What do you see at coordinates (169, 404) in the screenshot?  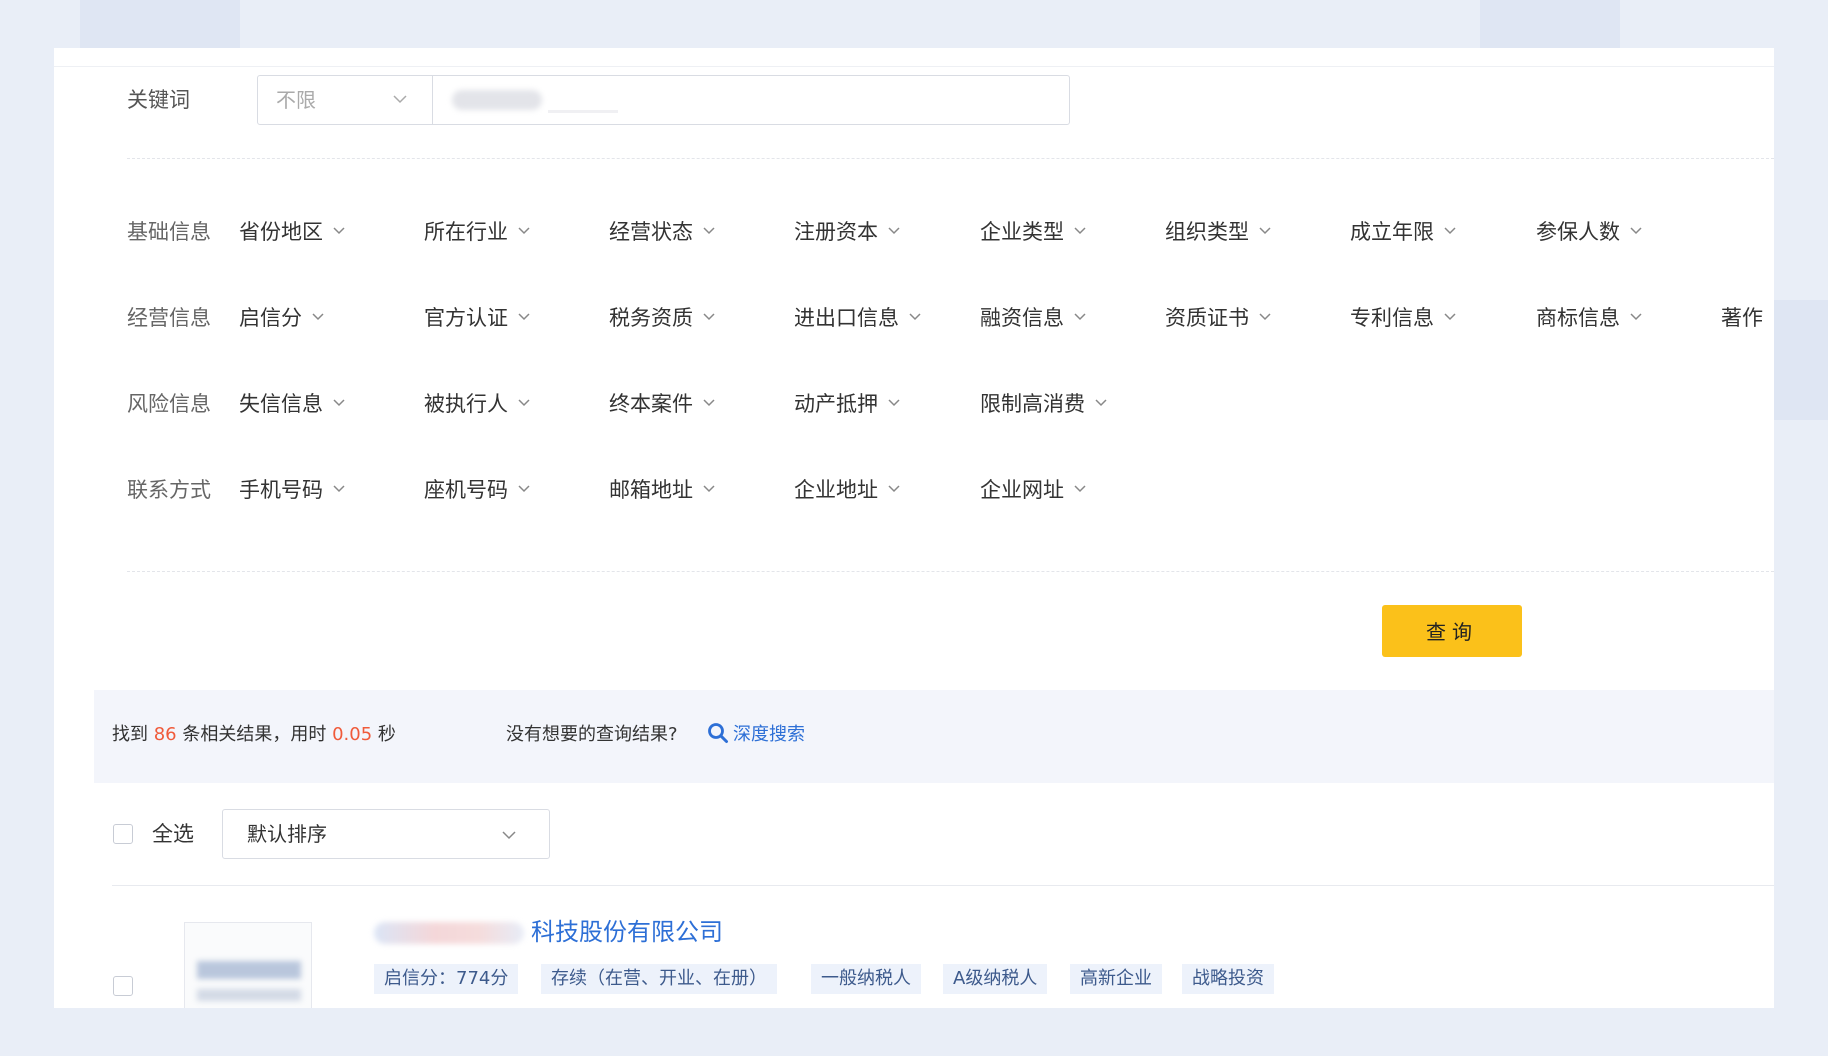 I see `filter-row-label: 风险信息` at bounding box center [169, 404].